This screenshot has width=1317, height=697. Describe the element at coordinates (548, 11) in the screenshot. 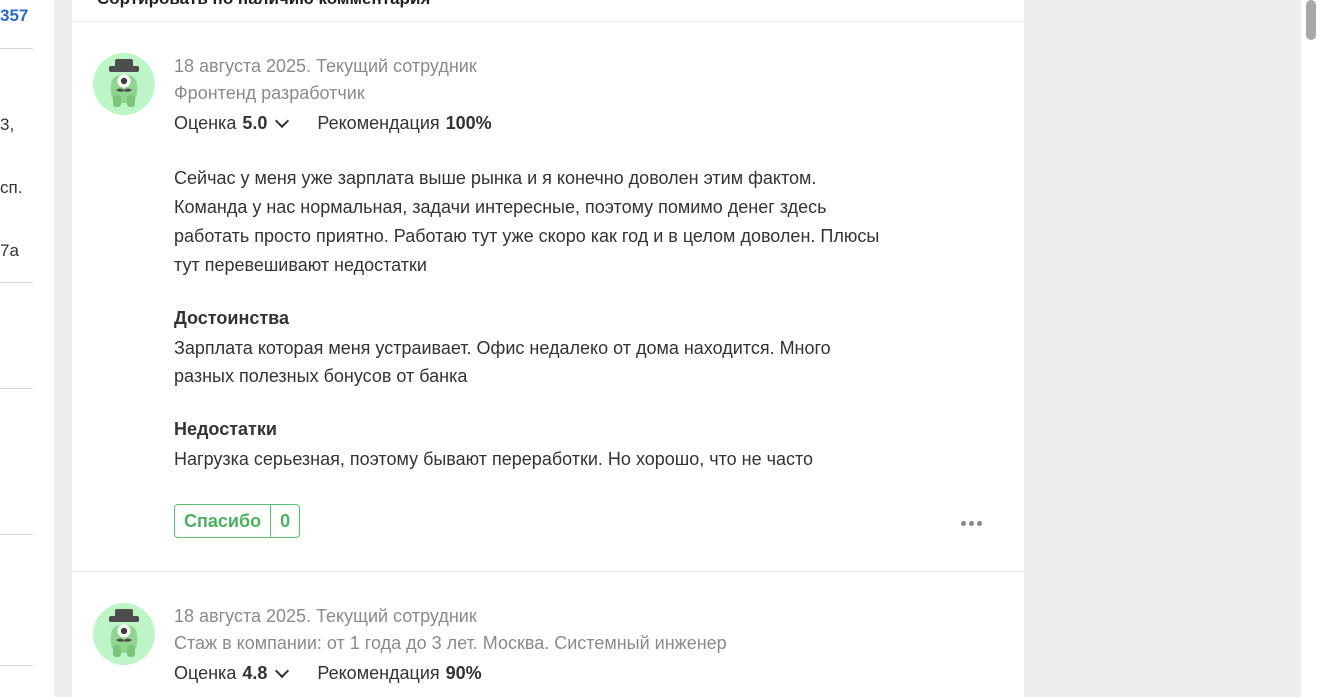

I see `sort-bar: Сортировать по наличию комментария` at that location.